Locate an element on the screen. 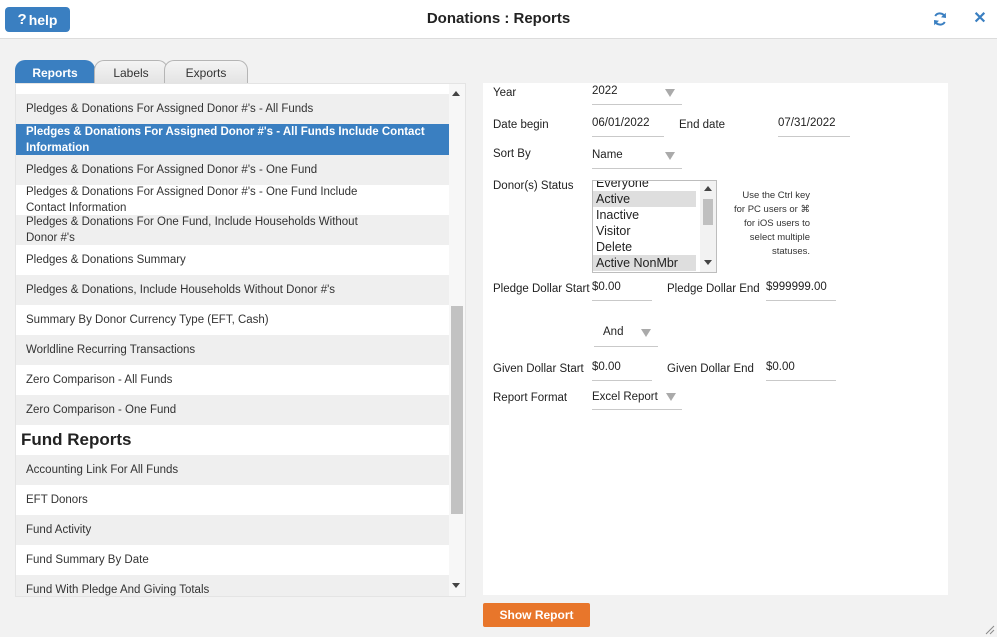 The height and width of the screenshot is (637, 997). list-item: Zero Comparison - One Fund is located at coordinates (232, 410).